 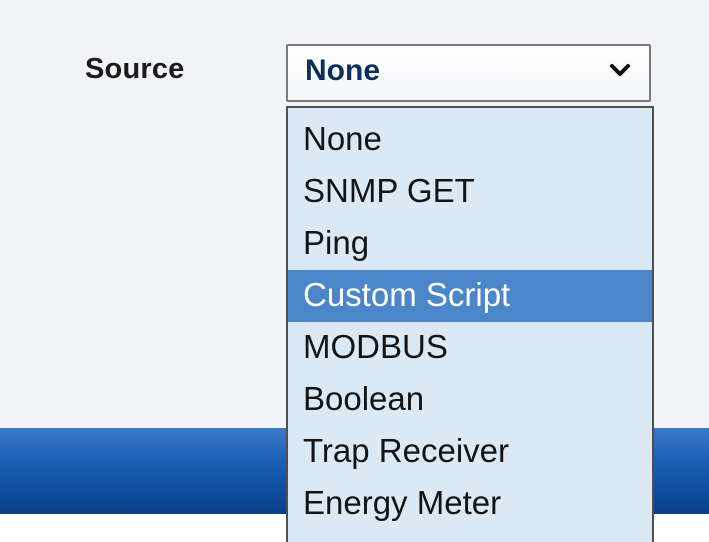 What do you see at coordinates (470, 452) in the screenshot?
I see `option-trap-receiver: Trap Receiver` at bounding box center [470, 452].